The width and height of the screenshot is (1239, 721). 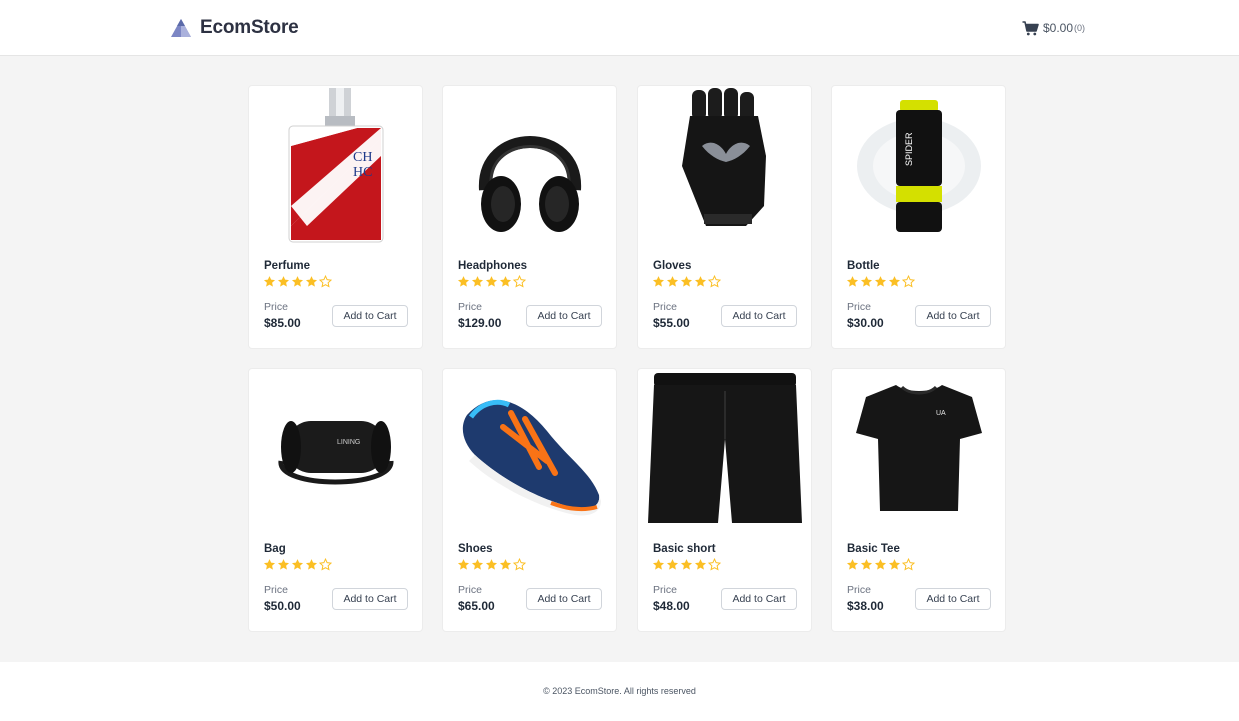 What do you see at coordinates (287, 266) in the screenshot?
I see `product-name: Perfume` at bounding box center [287, 266].